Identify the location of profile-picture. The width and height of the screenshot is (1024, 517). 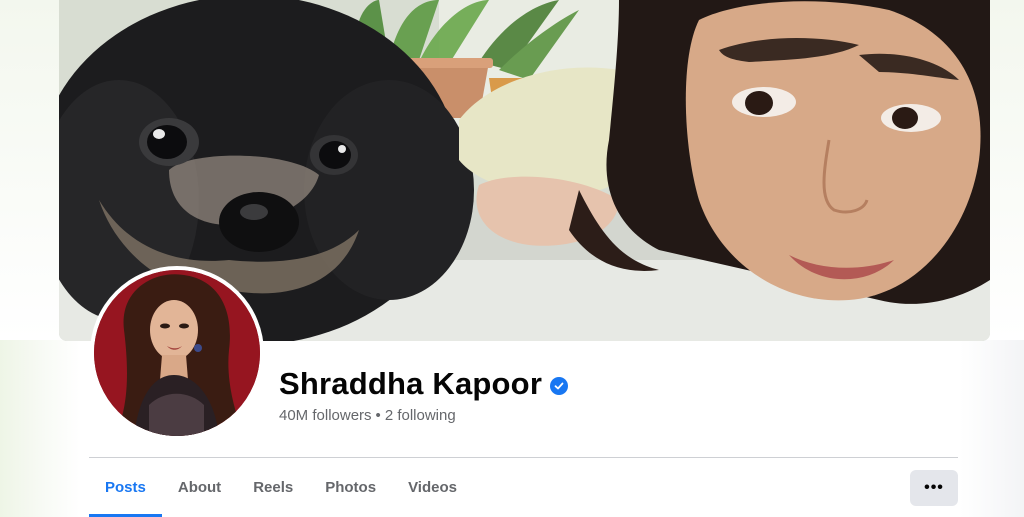
(177, 353).